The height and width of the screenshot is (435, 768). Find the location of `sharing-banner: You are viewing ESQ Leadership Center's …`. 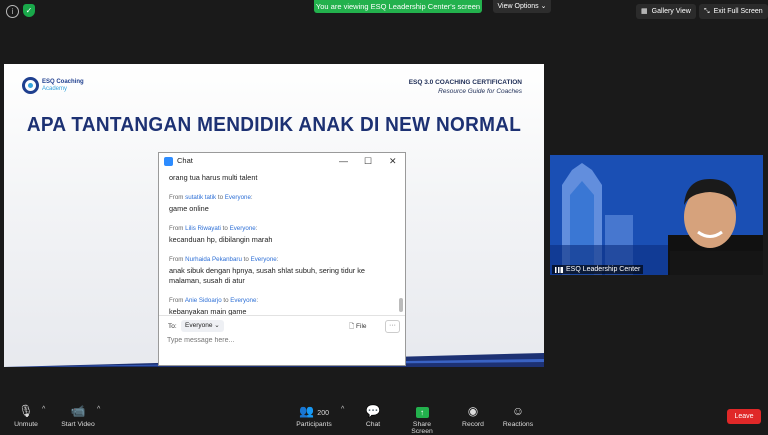

sharing-banner: You are viewing ESQ Leadership Center's … is located at coordinates (398, 6).